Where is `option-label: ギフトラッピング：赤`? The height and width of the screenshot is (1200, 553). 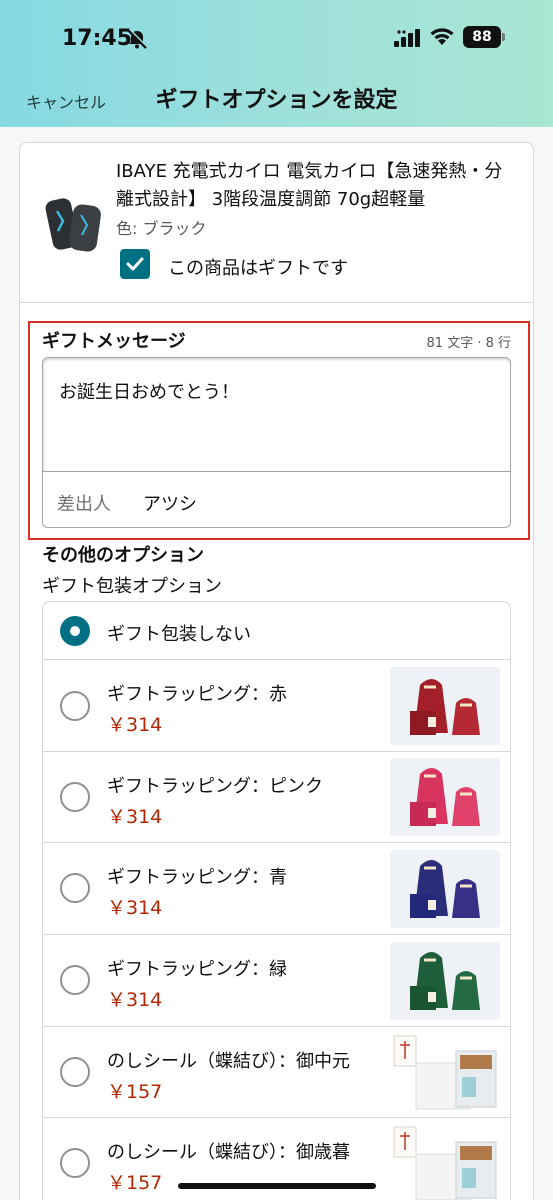 option-label: ギフトラッピング：赤 is located at coordinates (197, 694).